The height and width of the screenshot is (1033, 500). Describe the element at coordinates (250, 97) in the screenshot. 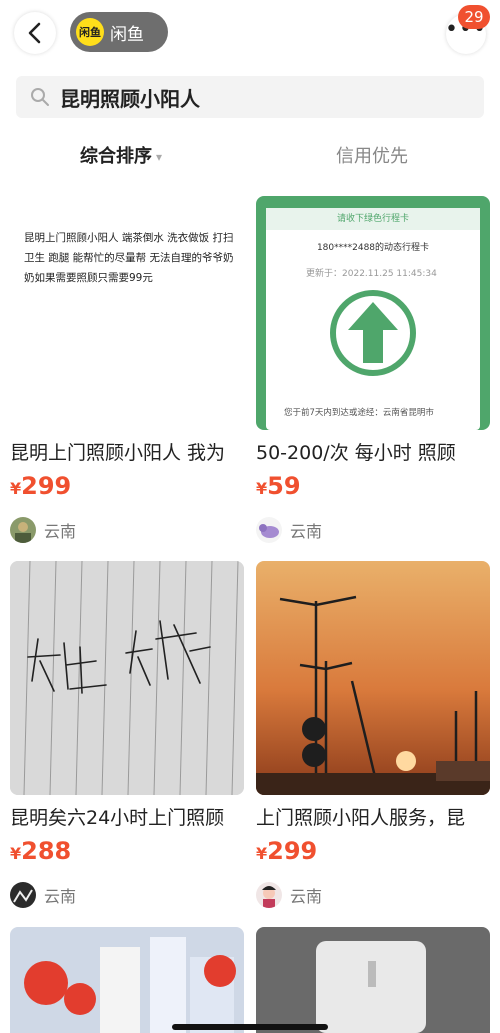

I see `search-bar: 昆明照顾小阳人` at that location.